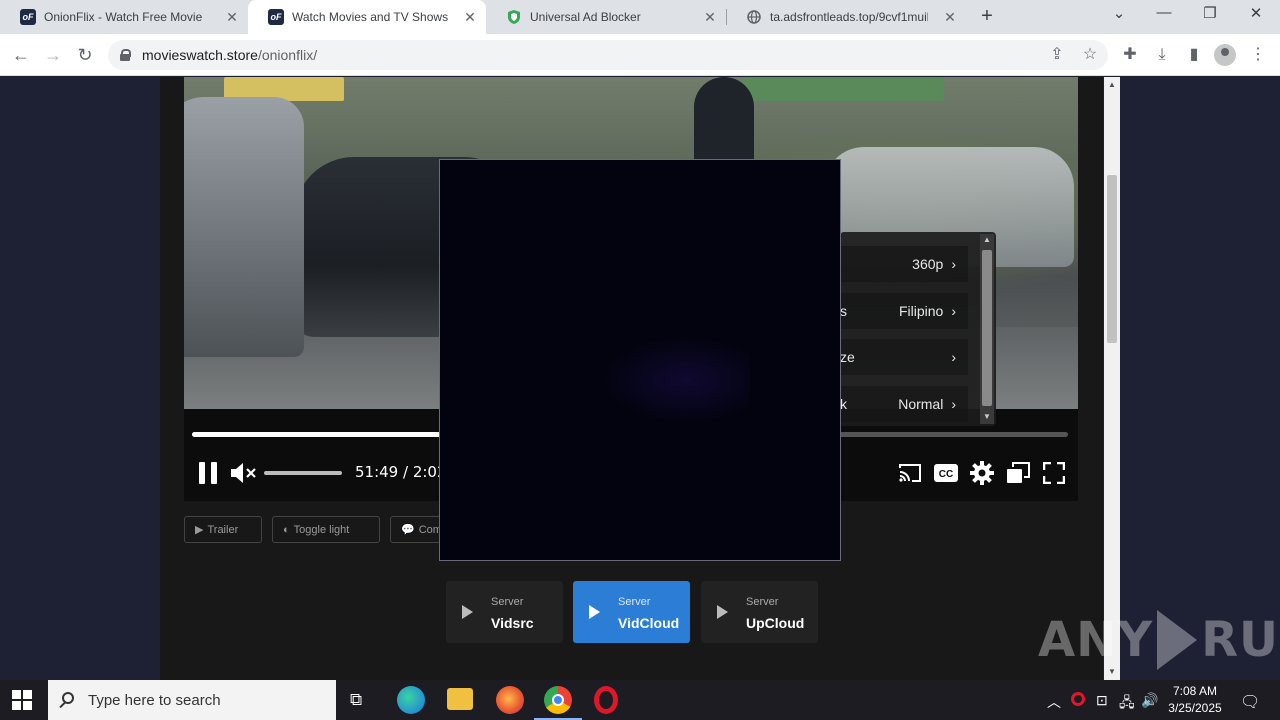 This screenshot has height=720, width=1280. Describe the element at coordinates (1112, 378) in the screenshot. I see `page-scrollbar: ▲ ▼` at that location.